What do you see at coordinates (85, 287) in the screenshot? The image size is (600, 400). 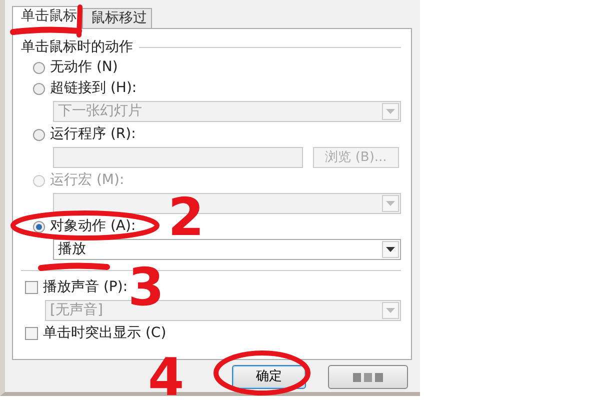 I see `checkbox-label: 播放声音 (P):` at bounding box center [85, 287].